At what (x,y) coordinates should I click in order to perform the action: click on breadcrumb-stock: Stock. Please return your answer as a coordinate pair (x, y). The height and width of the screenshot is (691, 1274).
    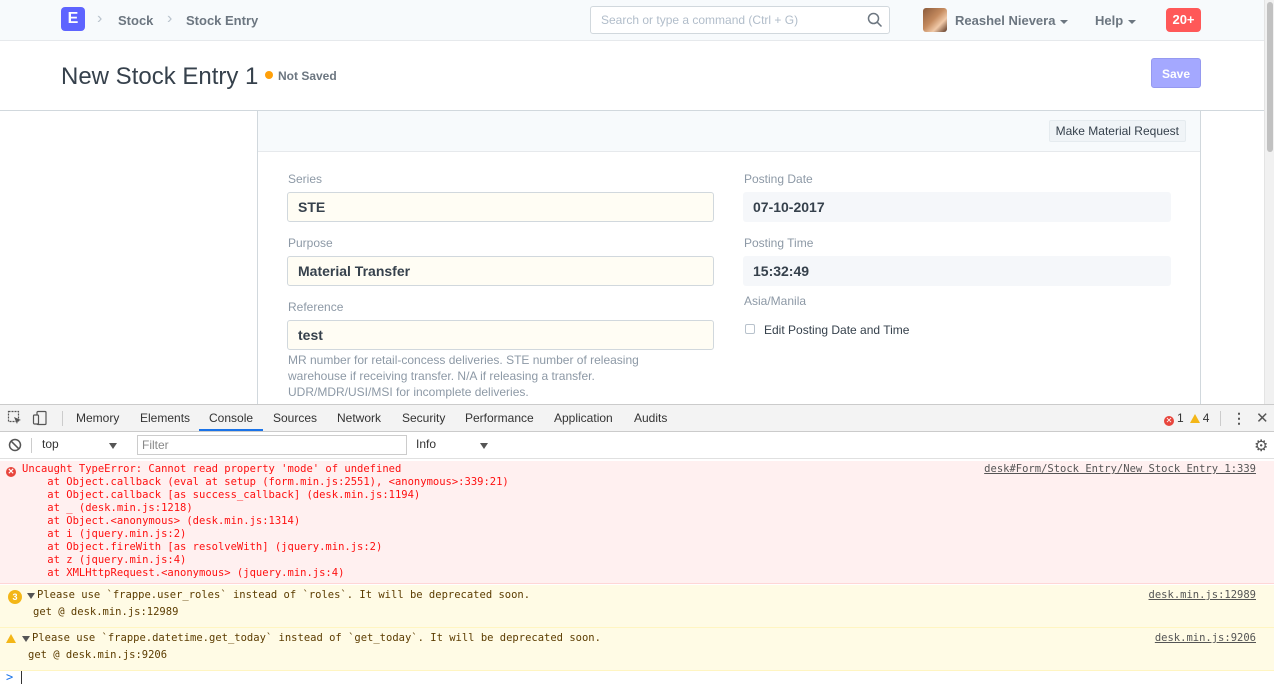
    Looking at the image, I should click on (135, 20).